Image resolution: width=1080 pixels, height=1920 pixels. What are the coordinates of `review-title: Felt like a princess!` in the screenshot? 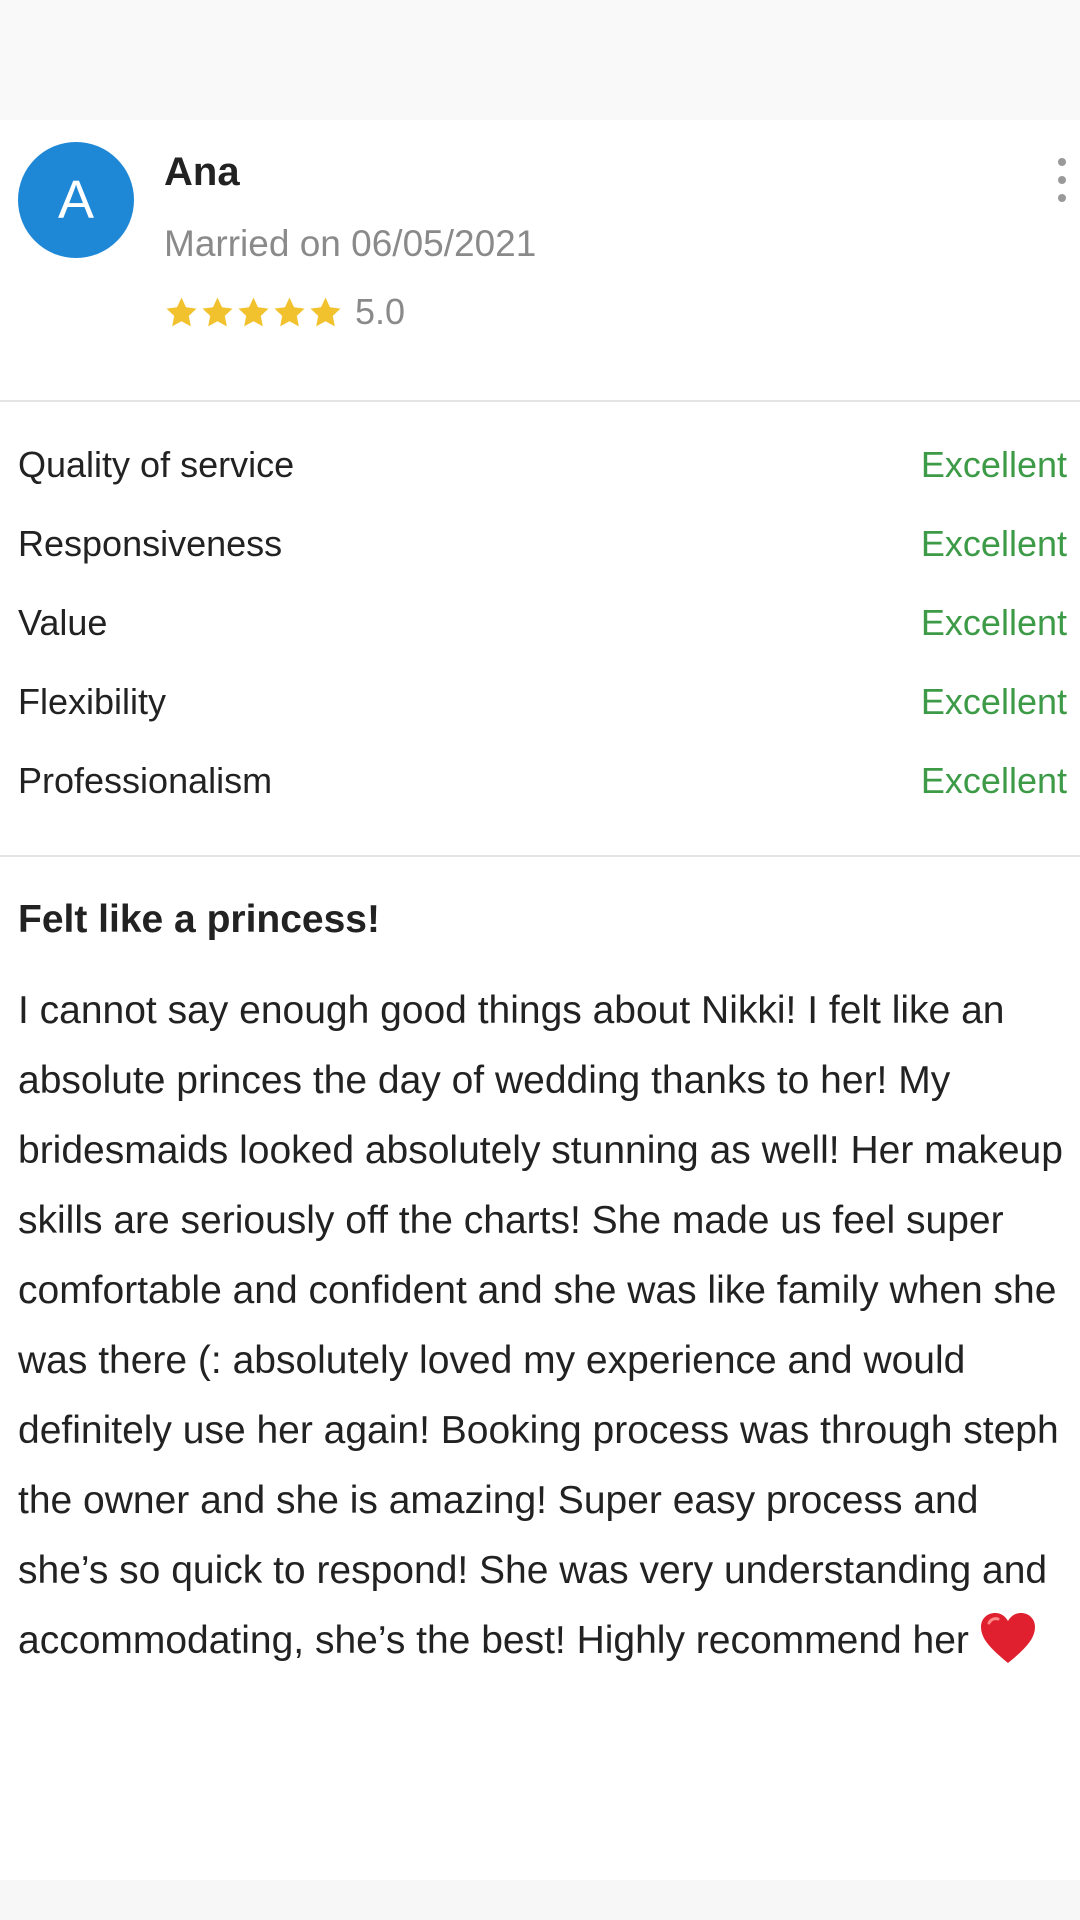 It's located at (199, 919).